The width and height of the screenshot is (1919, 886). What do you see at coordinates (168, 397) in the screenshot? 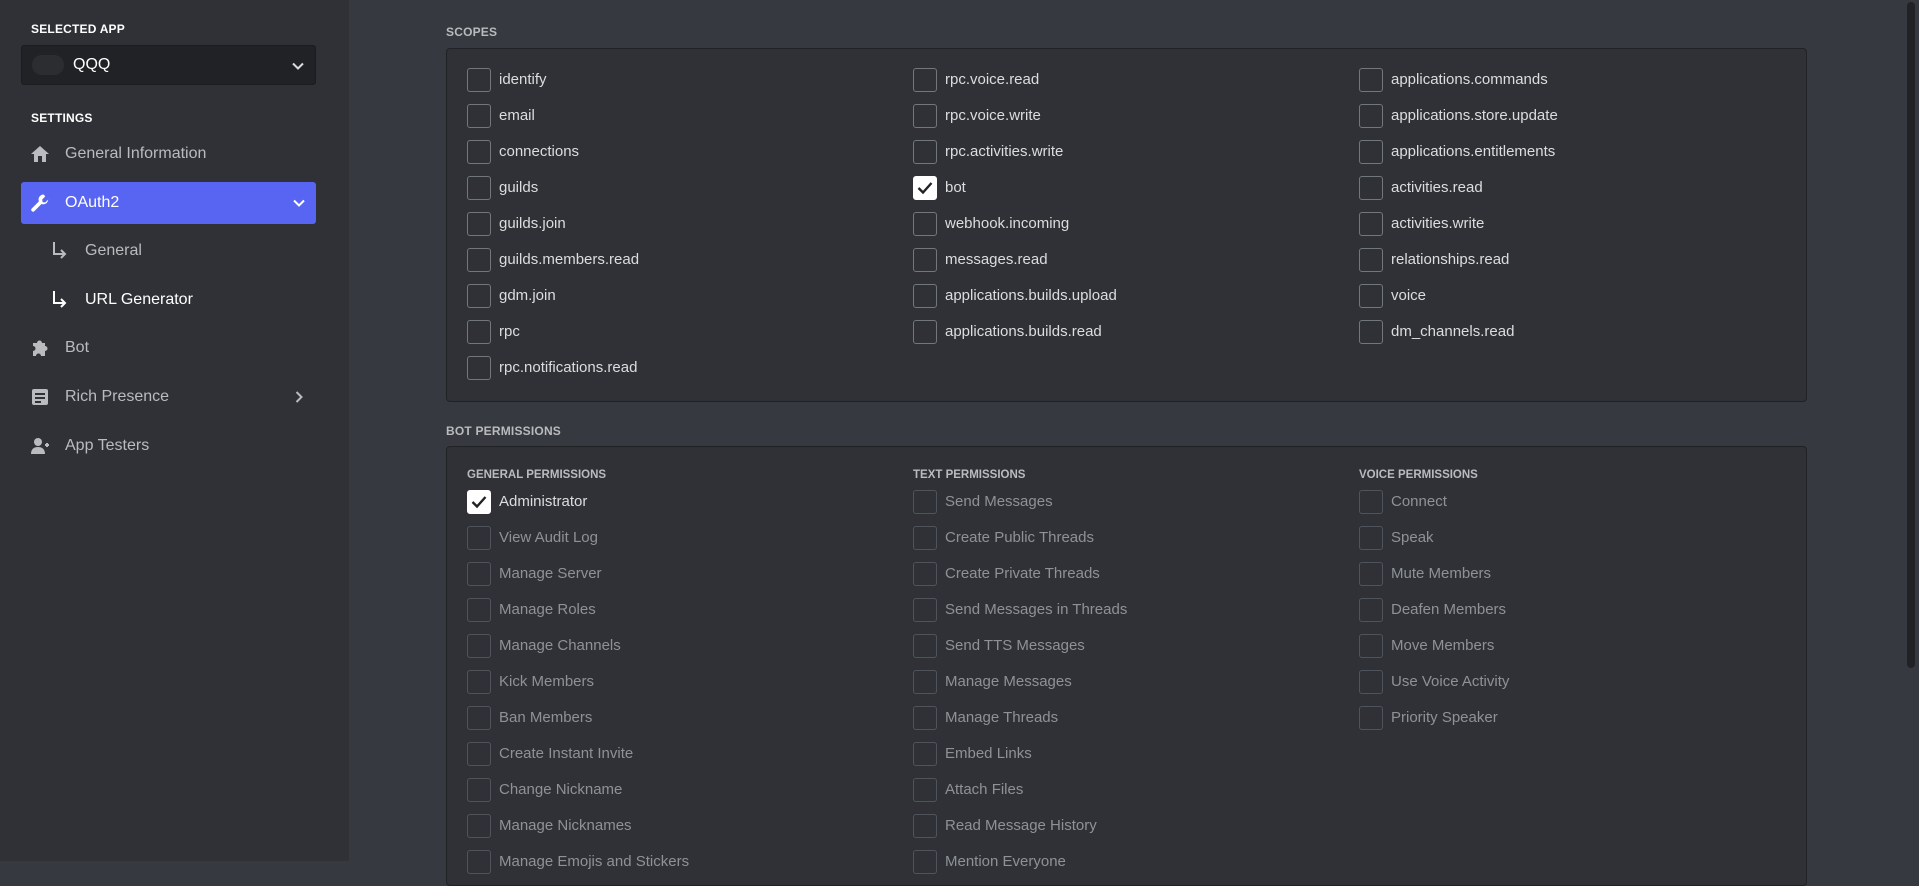
I see `sidebar-item-rich-presence: Rich Presence` at bounding box center [168, 397].